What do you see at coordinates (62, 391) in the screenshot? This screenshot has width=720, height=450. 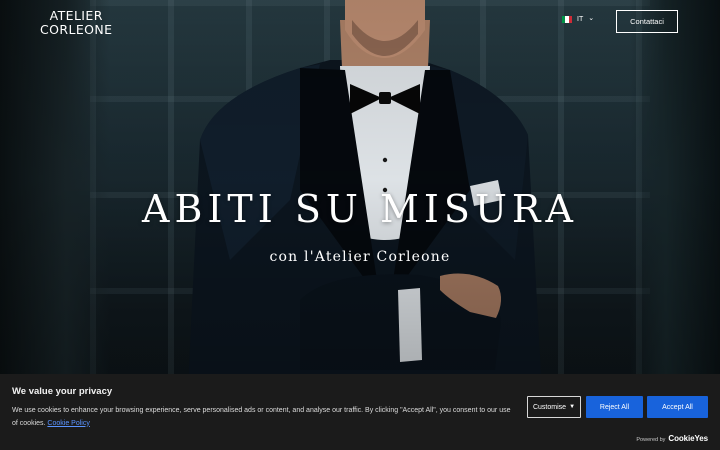 I see `cookie-banner-title: We value your privacy` at bounding box center [62, 391].